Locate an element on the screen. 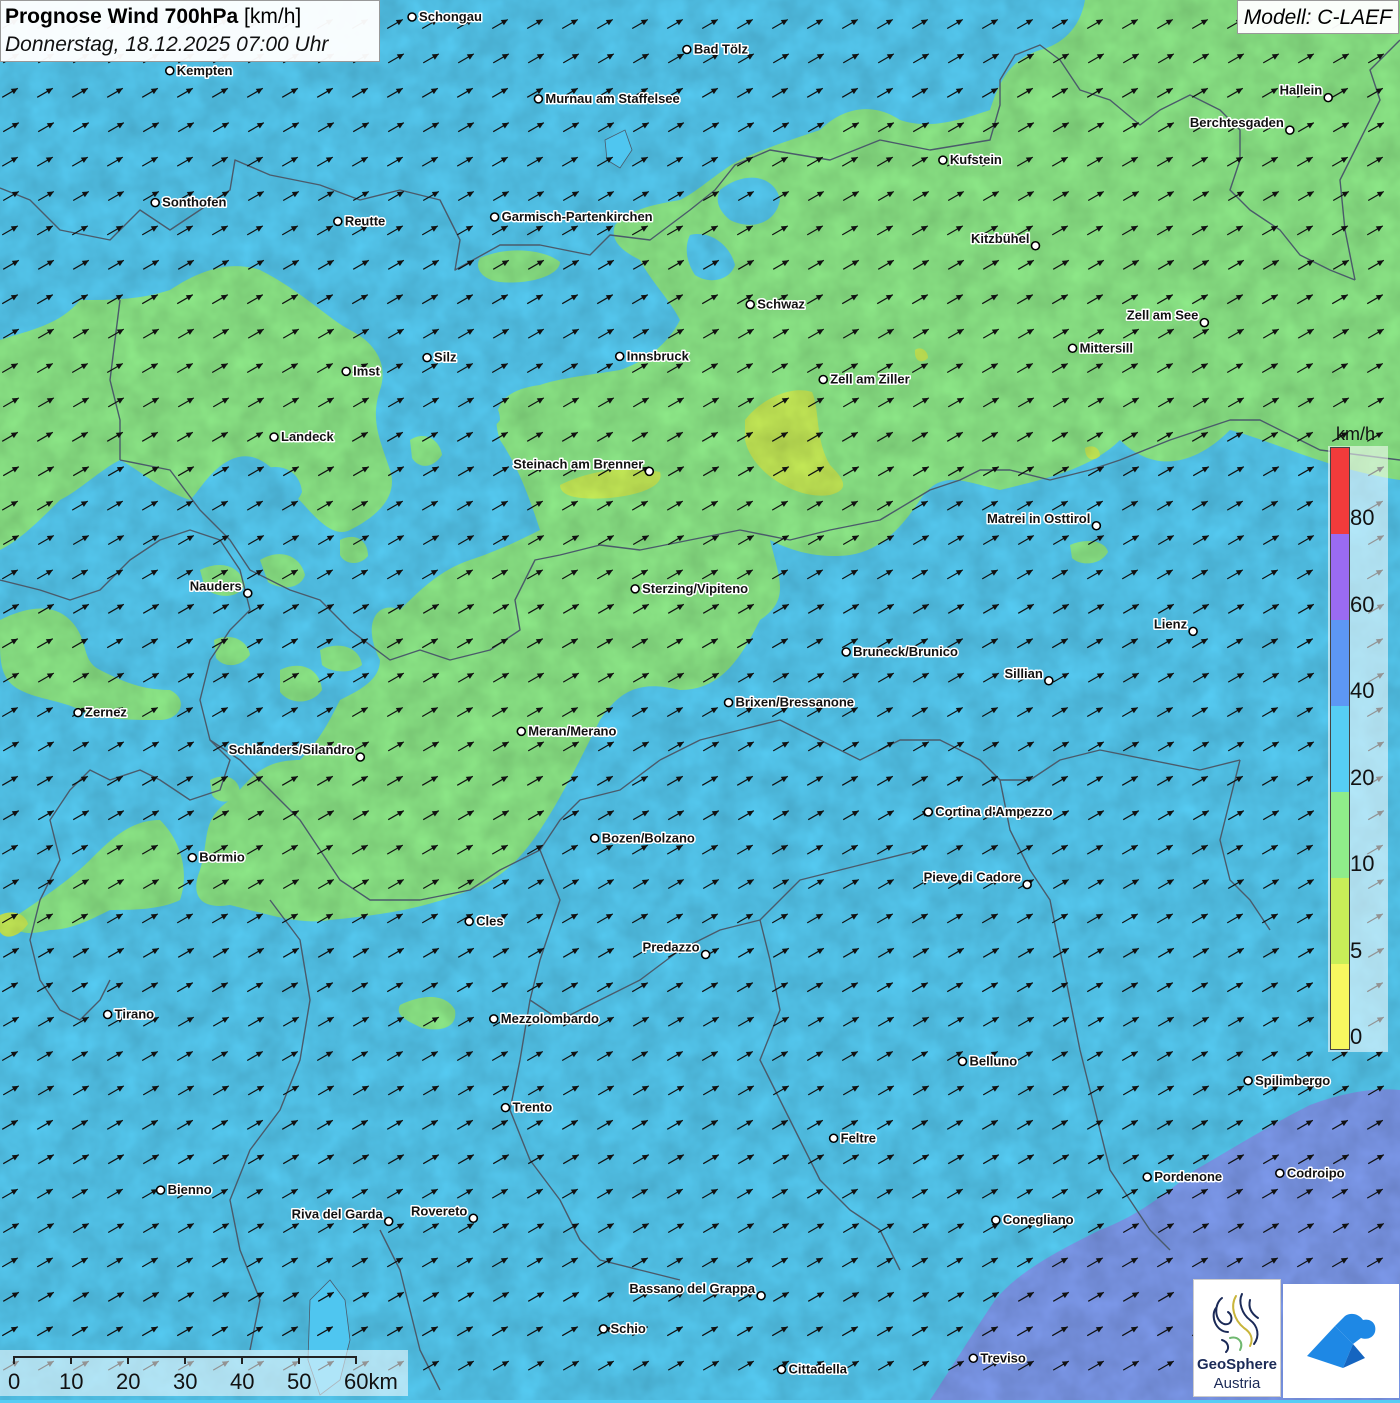 The width and height of the screenshot is (1400, 1403). city-label: Tirano is located at coordinates (135, 1014).